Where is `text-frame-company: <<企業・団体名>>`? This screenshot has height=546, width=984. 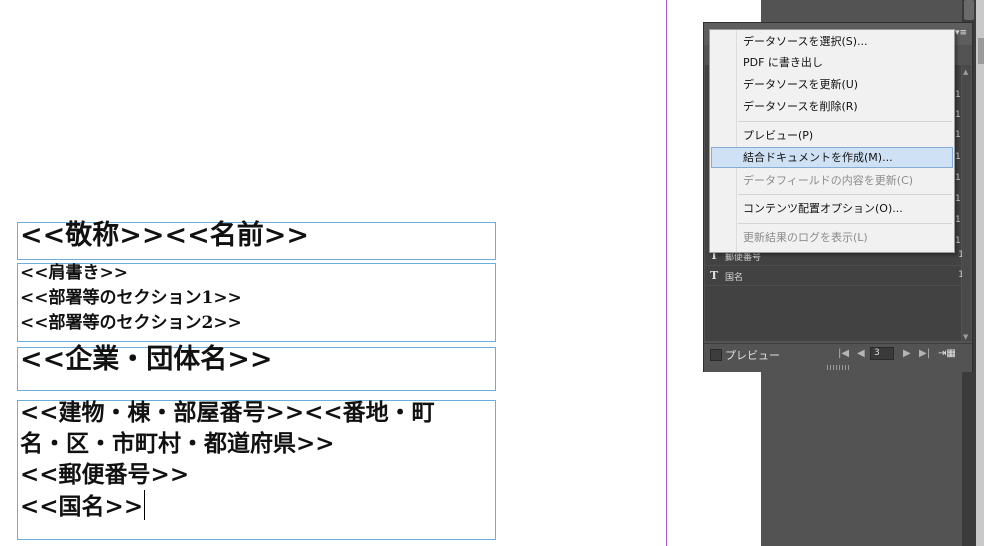 text-frame-company: <<企業・団体名>> is located at coordinates (256, 367).